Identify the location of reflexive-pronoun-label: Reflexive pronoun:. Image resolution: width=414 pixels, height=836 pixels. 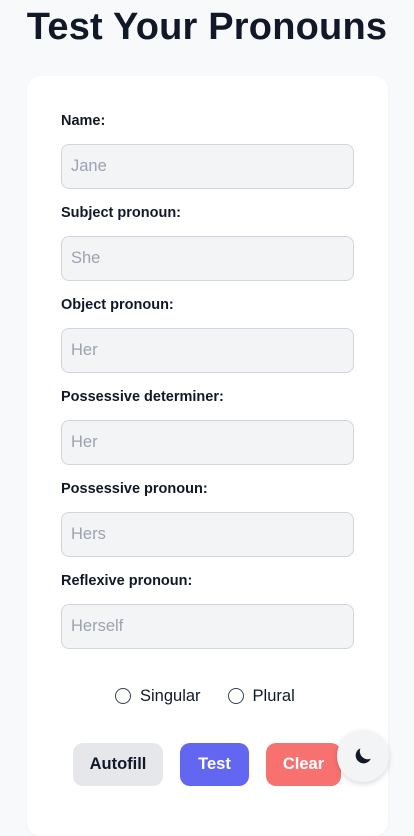
(127, 581).